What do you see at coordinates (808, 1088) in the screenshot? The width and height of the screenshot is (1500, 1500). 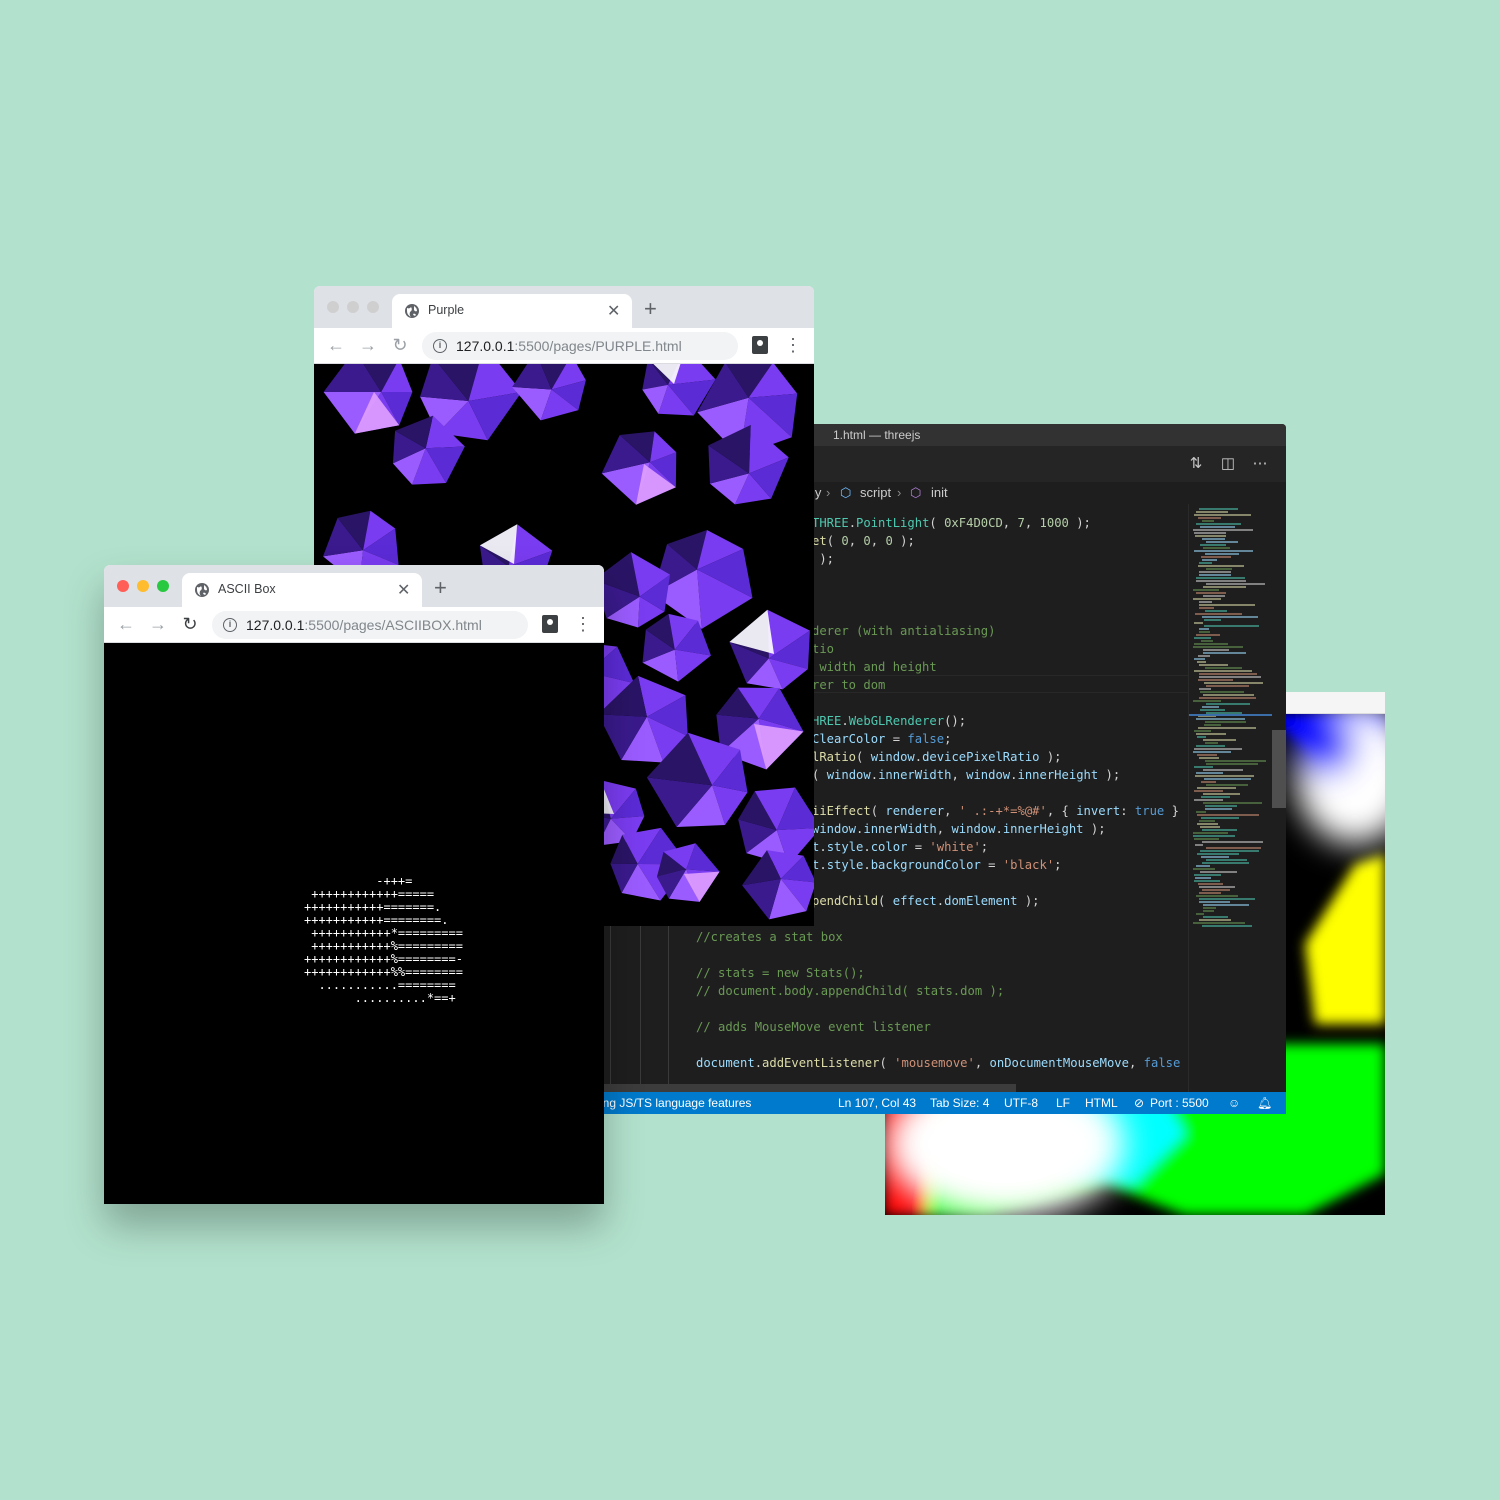 I see `horizontal-scrollbar` at bounding box center [808, 1088].